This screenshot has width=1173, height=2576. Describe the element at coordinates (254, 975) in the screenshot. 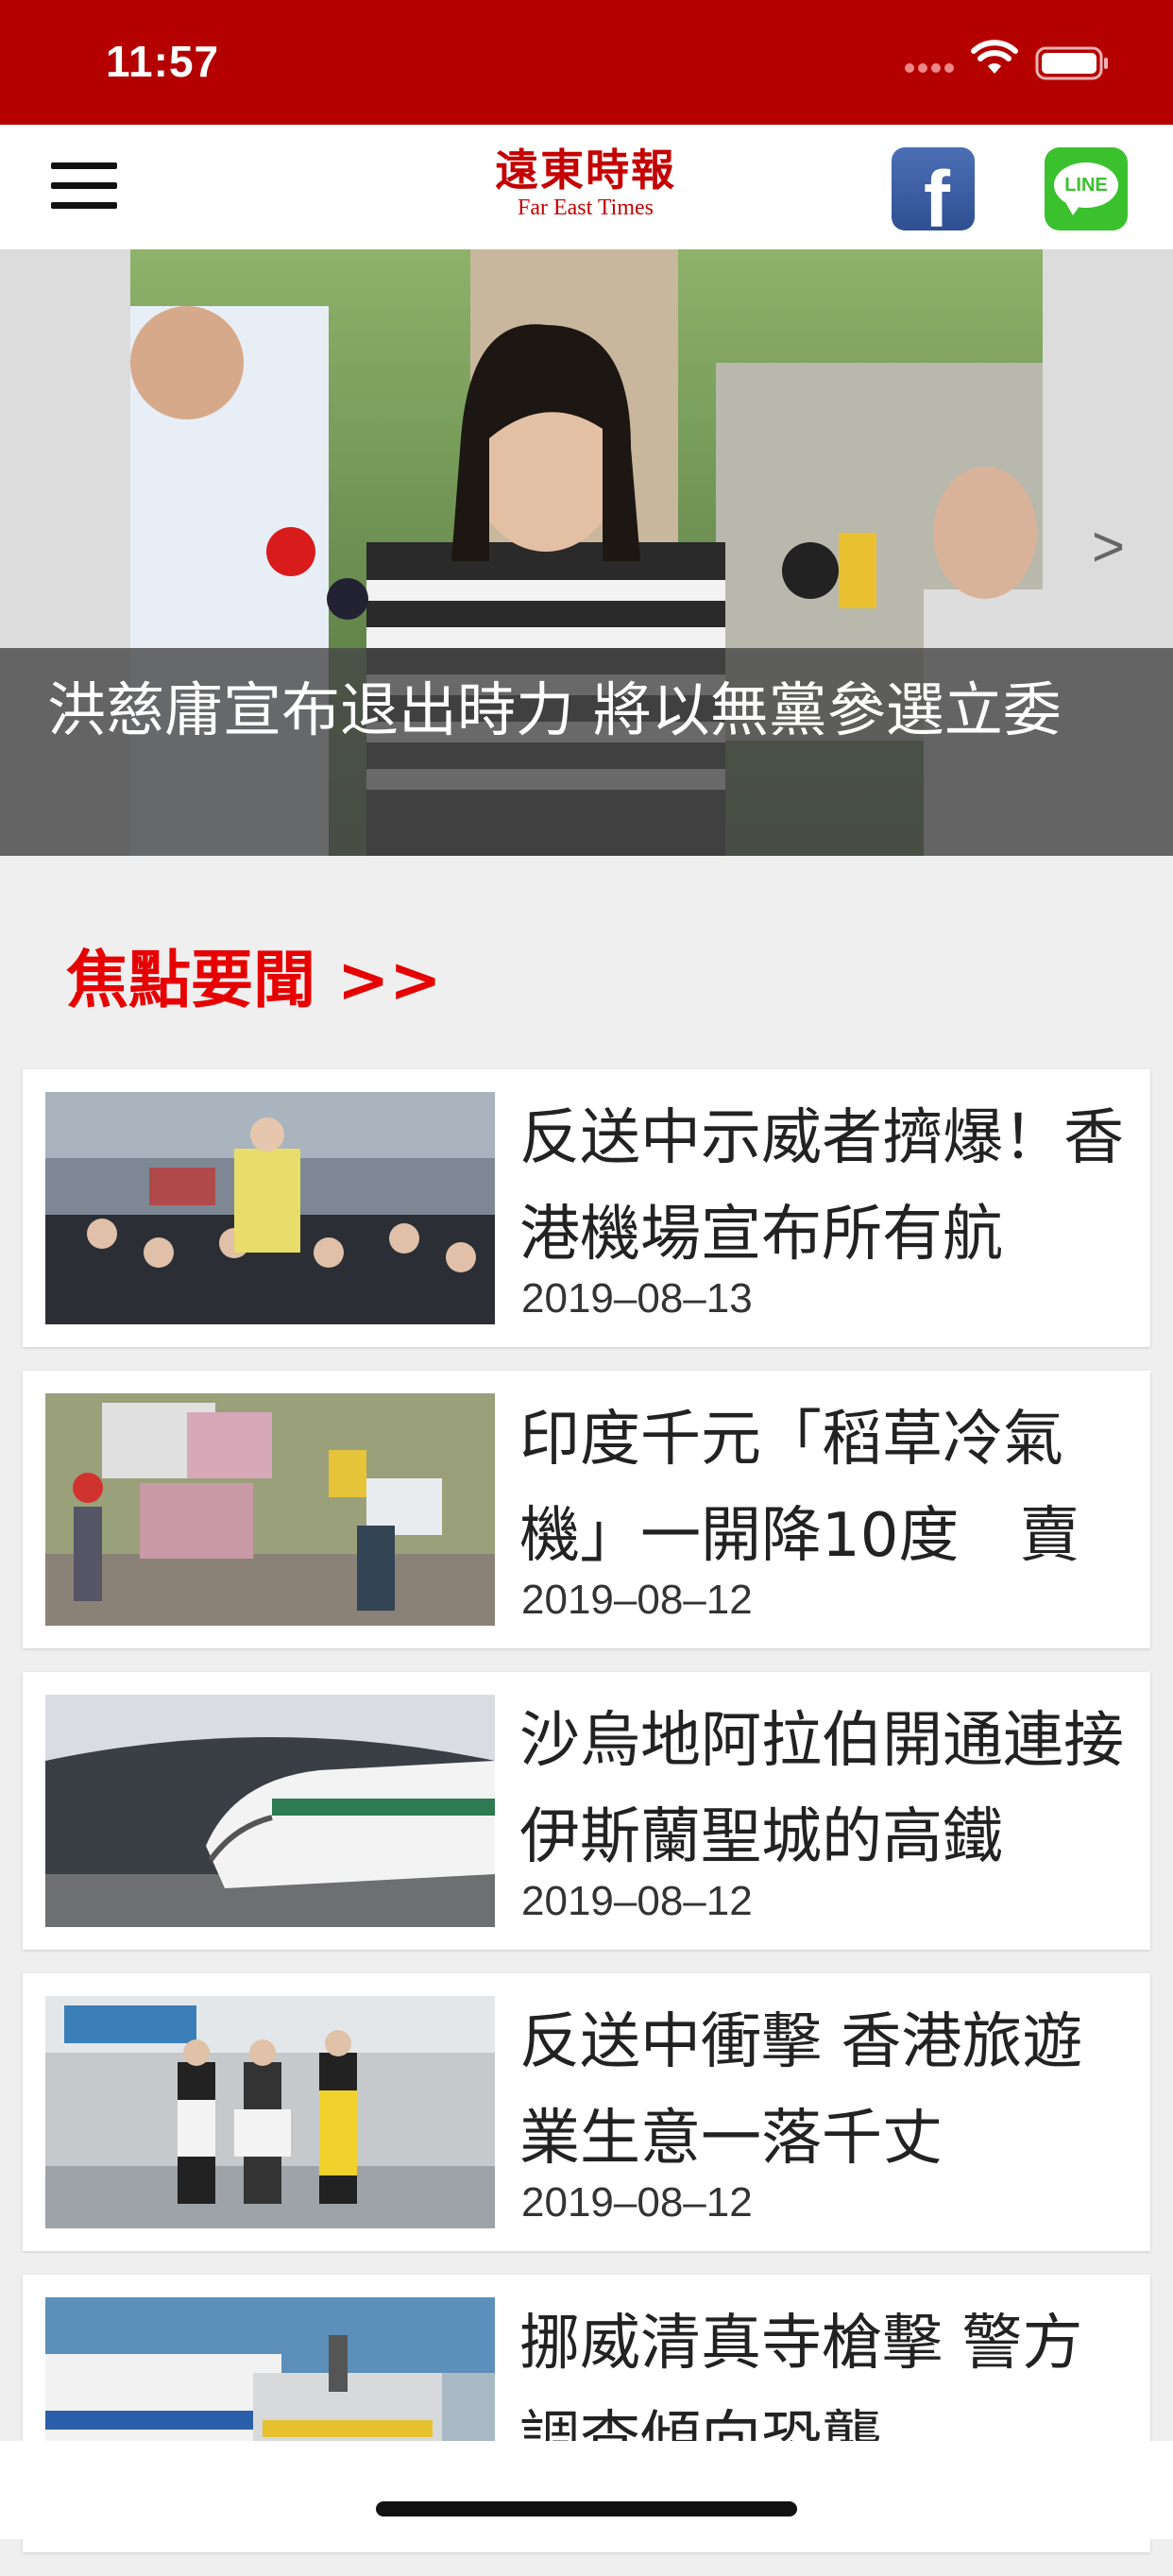

I see `section-title-focus-news: 焦點要聞 >>` at that location.